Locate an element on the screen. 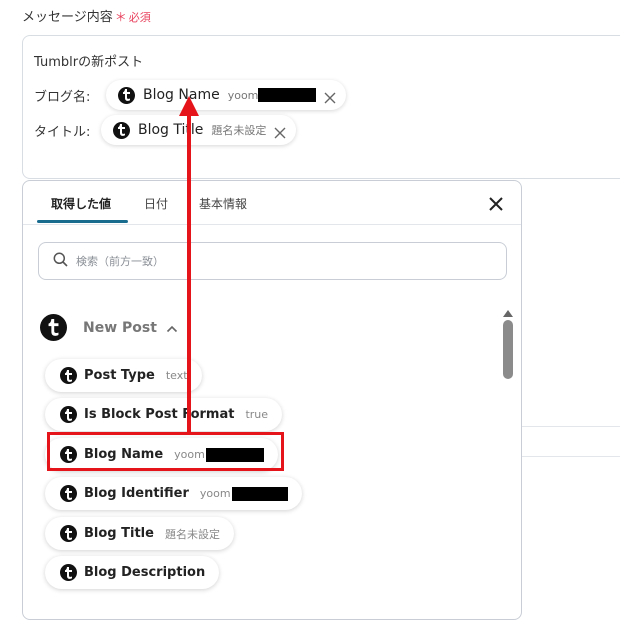 Image resolution: width=620 pixels, height=620 pixels. required-text: 必須 is located at coordinates (139, 17).